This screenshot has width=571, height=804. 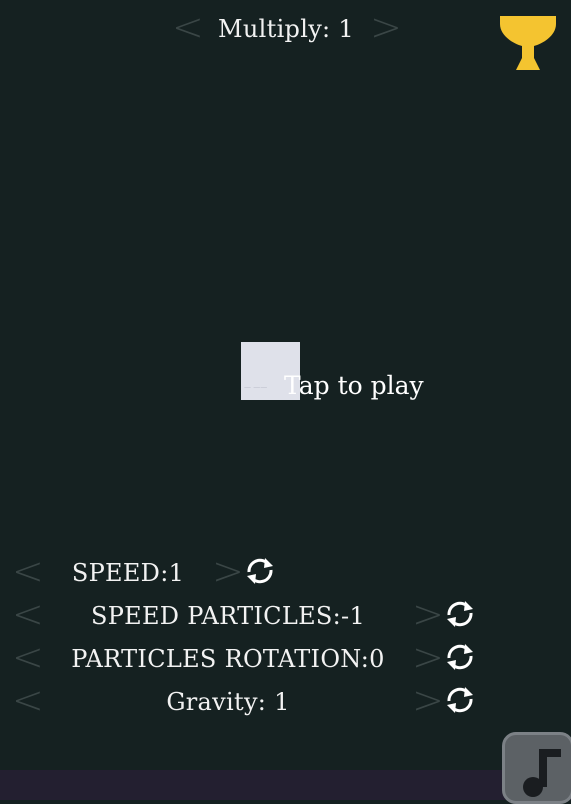 I want to click on music-button, so click(x=536, y=768).